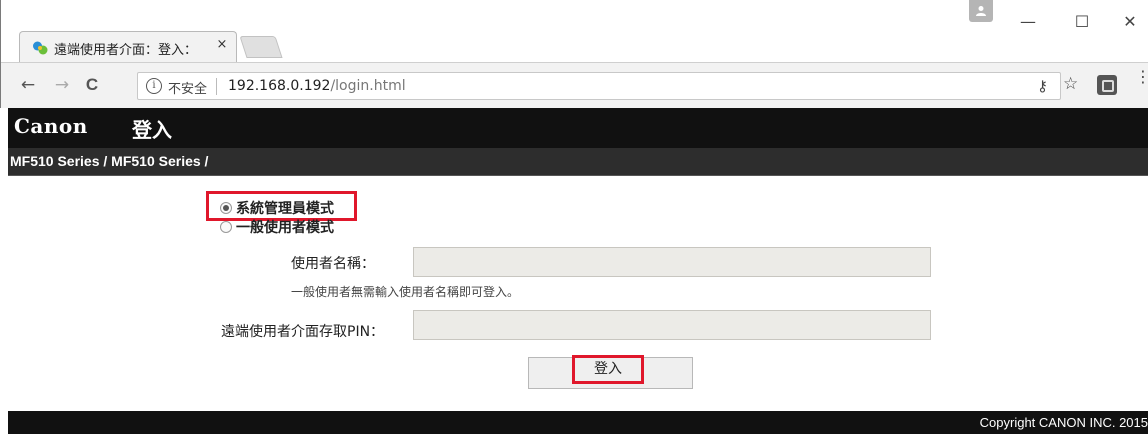 This screenshot has height=434, width=1148. What do you see at coordinates (1042, 86) in the screenshot?
I see `key-icon: ⚷` at bounding box center [1042, 86].